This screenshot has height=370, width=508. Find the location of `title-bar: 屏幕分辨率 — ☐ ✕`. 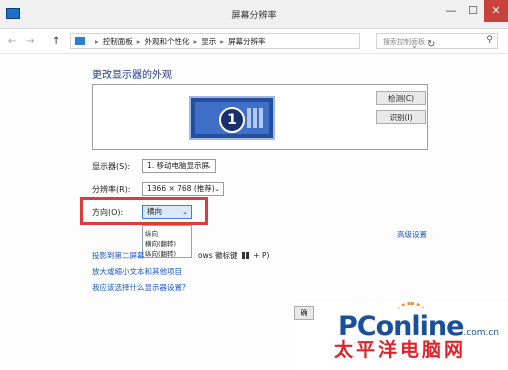

title-bar: 屏幕分辨率 — ☐ ✕ is located at coordinates (254, 14).